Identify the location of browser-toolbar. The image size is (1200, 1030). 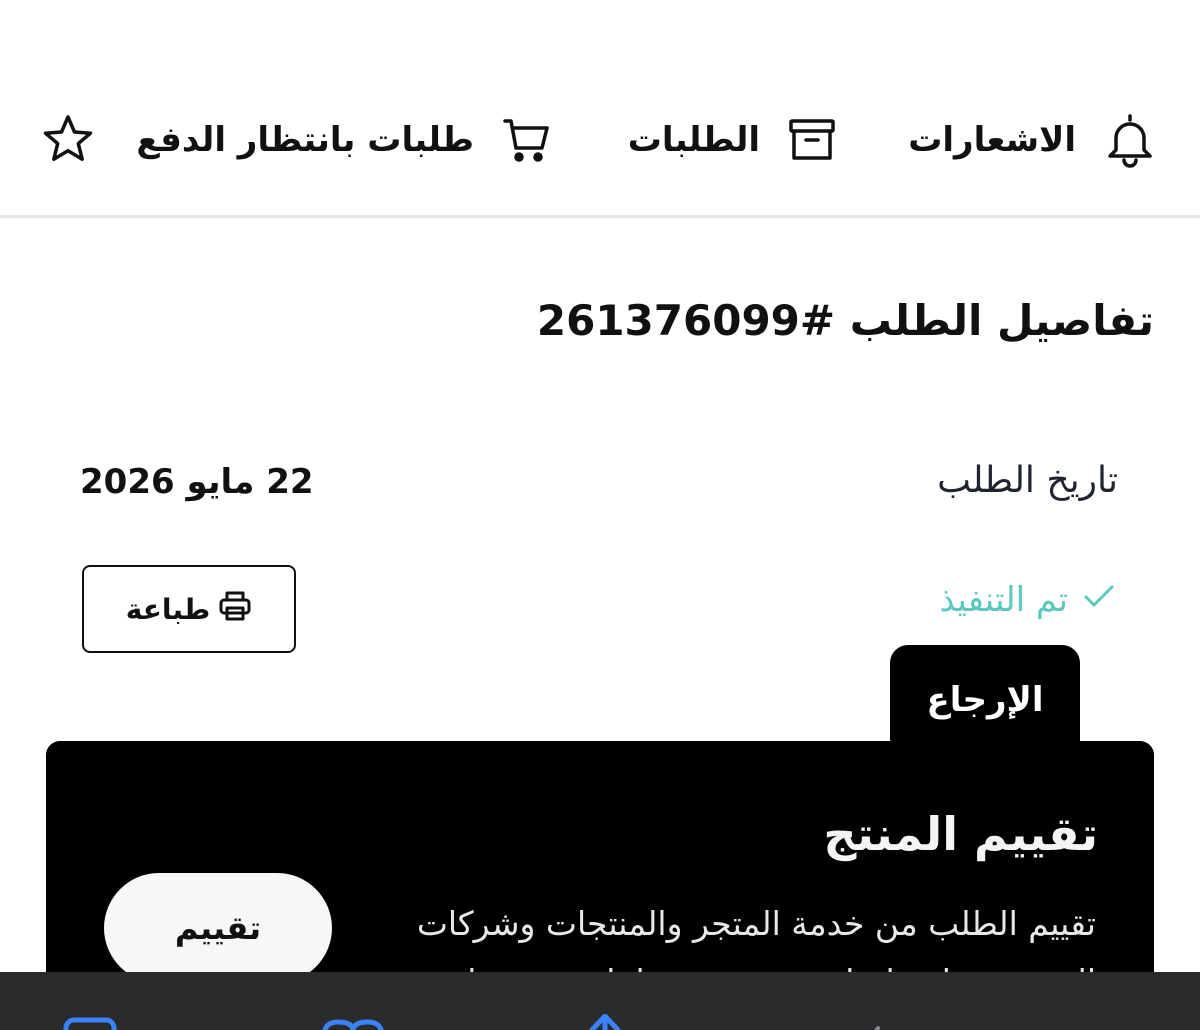
(600, 1001).